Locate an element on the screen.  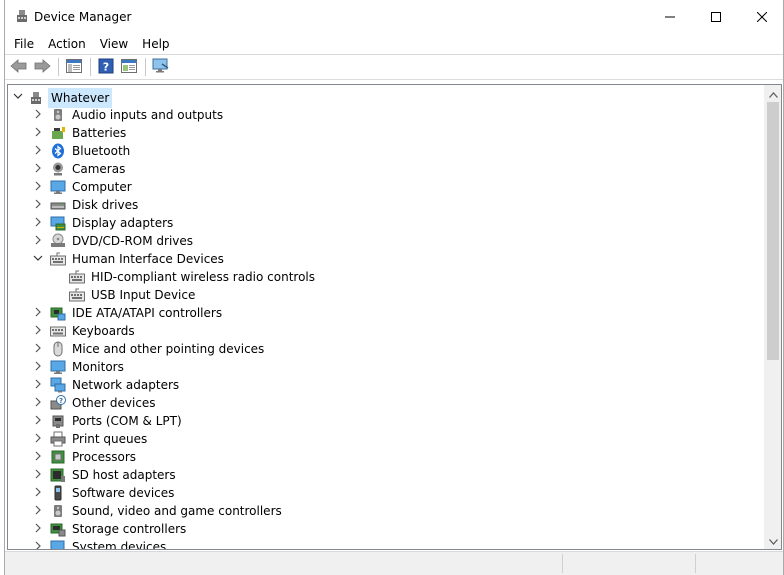
scan-hardware-button is located at coordinates (161, 67).